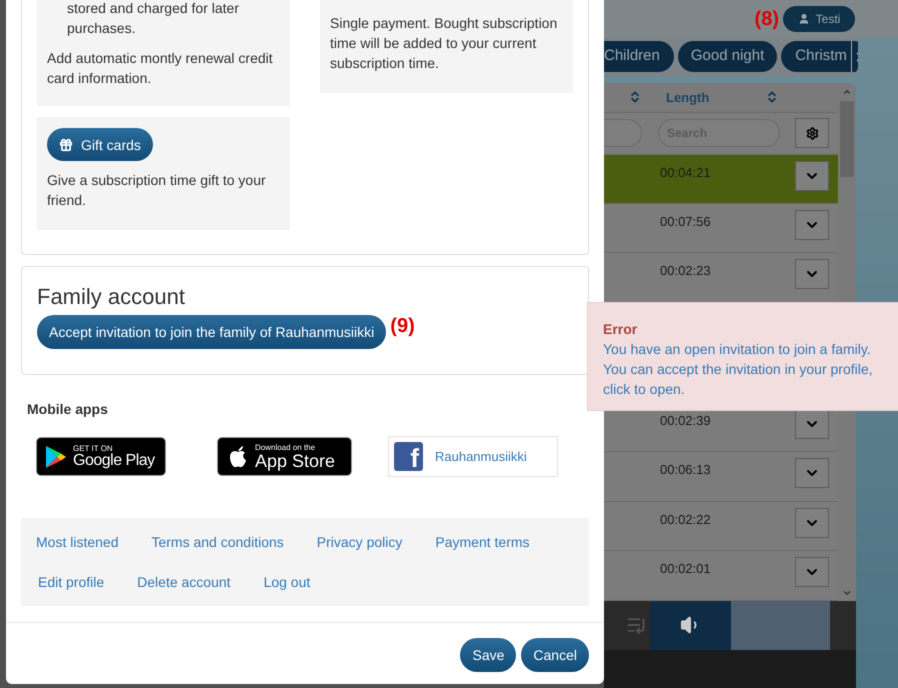  What do you see at coordinates (685, 271) in the screenshot?
I see `length-cell-text: 00:02:23` at bounding box center [685, 271].